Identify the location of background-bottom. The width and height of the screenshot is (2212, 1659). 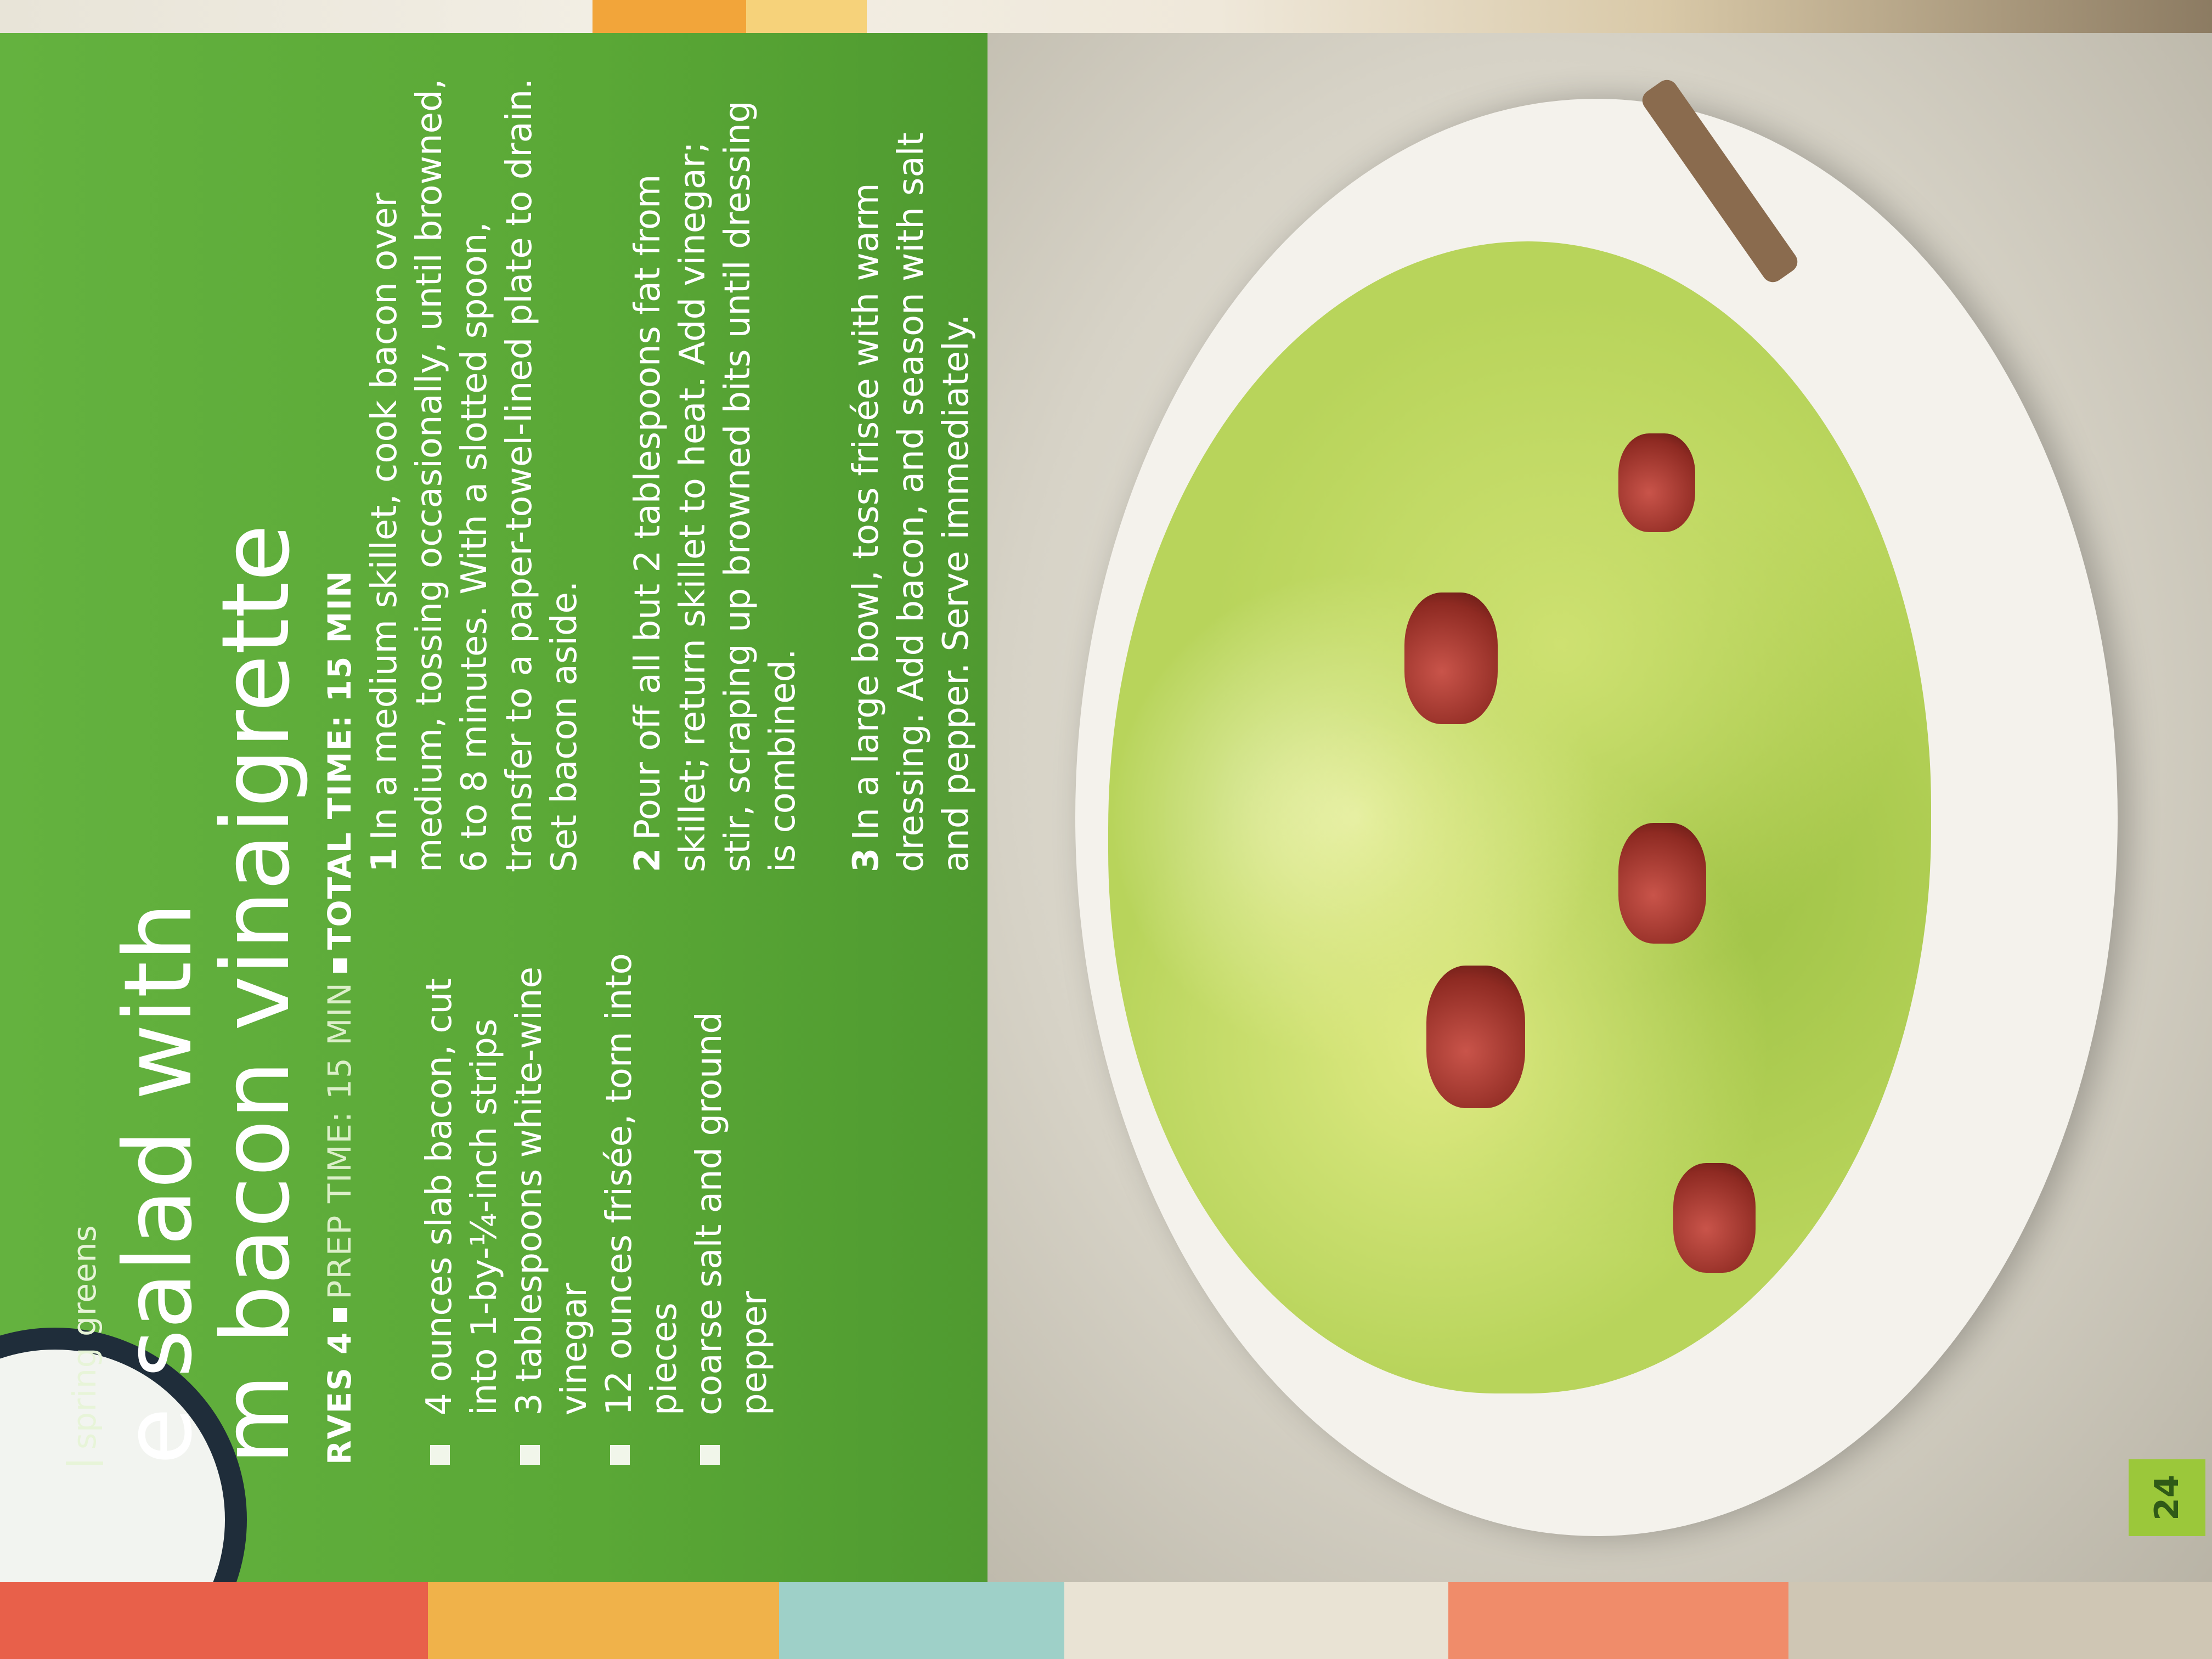
(1106, 1620).